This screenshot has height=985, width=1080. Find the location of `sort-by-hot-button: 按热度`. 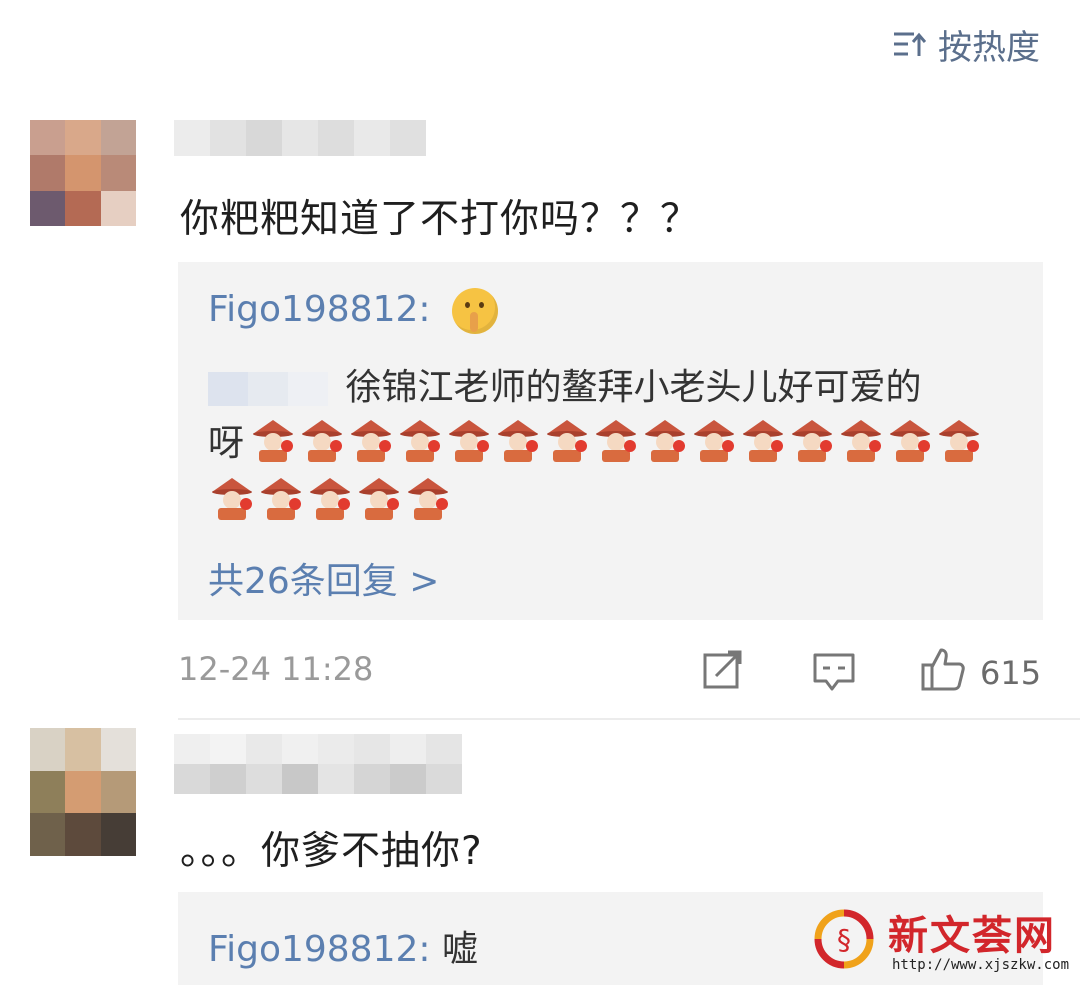

sort-by-hot-button: 按热度 is located at coordinates (966, 45).